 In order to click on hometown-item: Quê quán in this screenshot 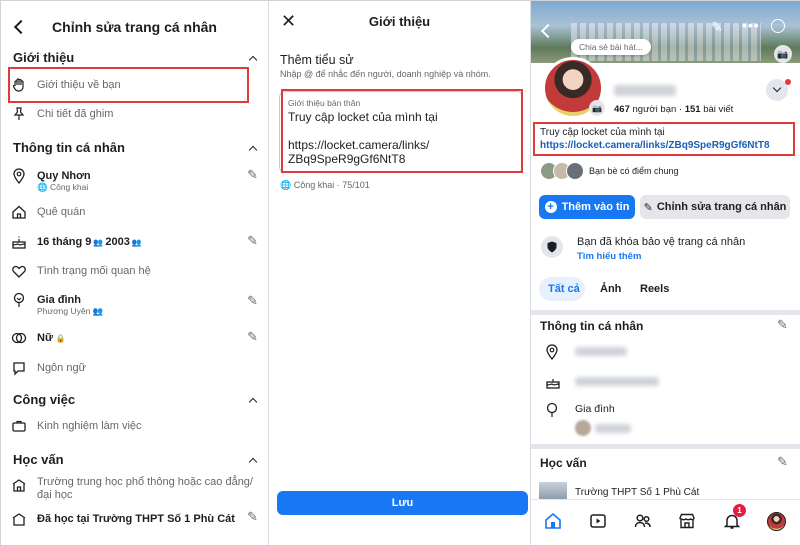, I will do `click(134, 212)`.